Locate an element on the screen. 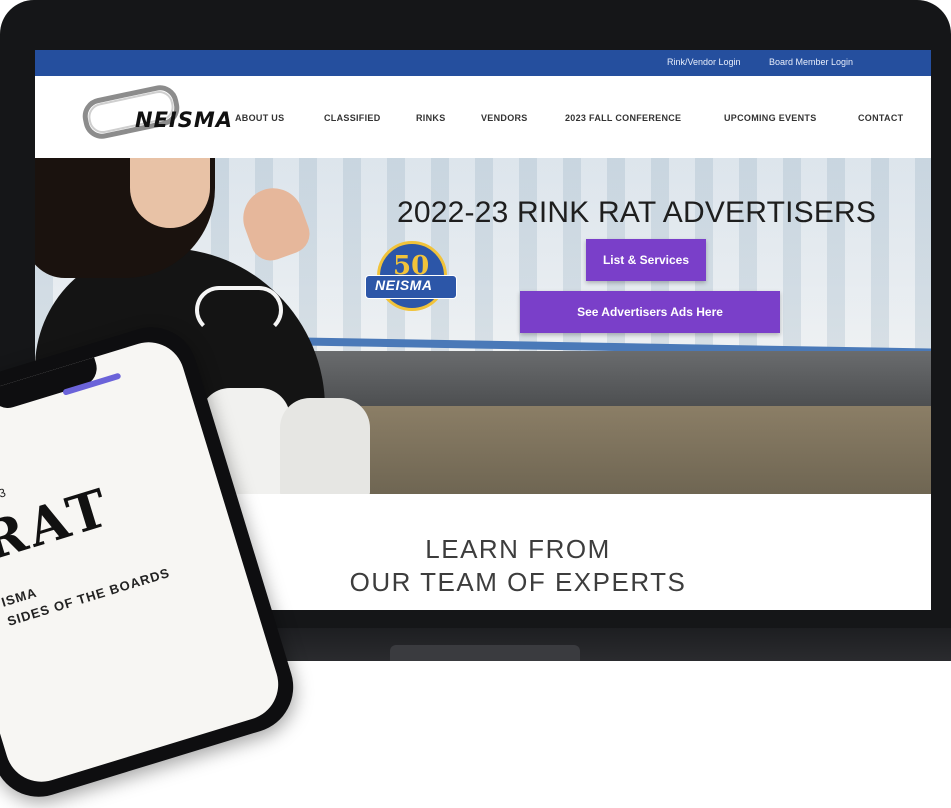 This screenshot has width=951, height=808. board-member-login-link: Board Member Login is located at coordinates (811, 62).